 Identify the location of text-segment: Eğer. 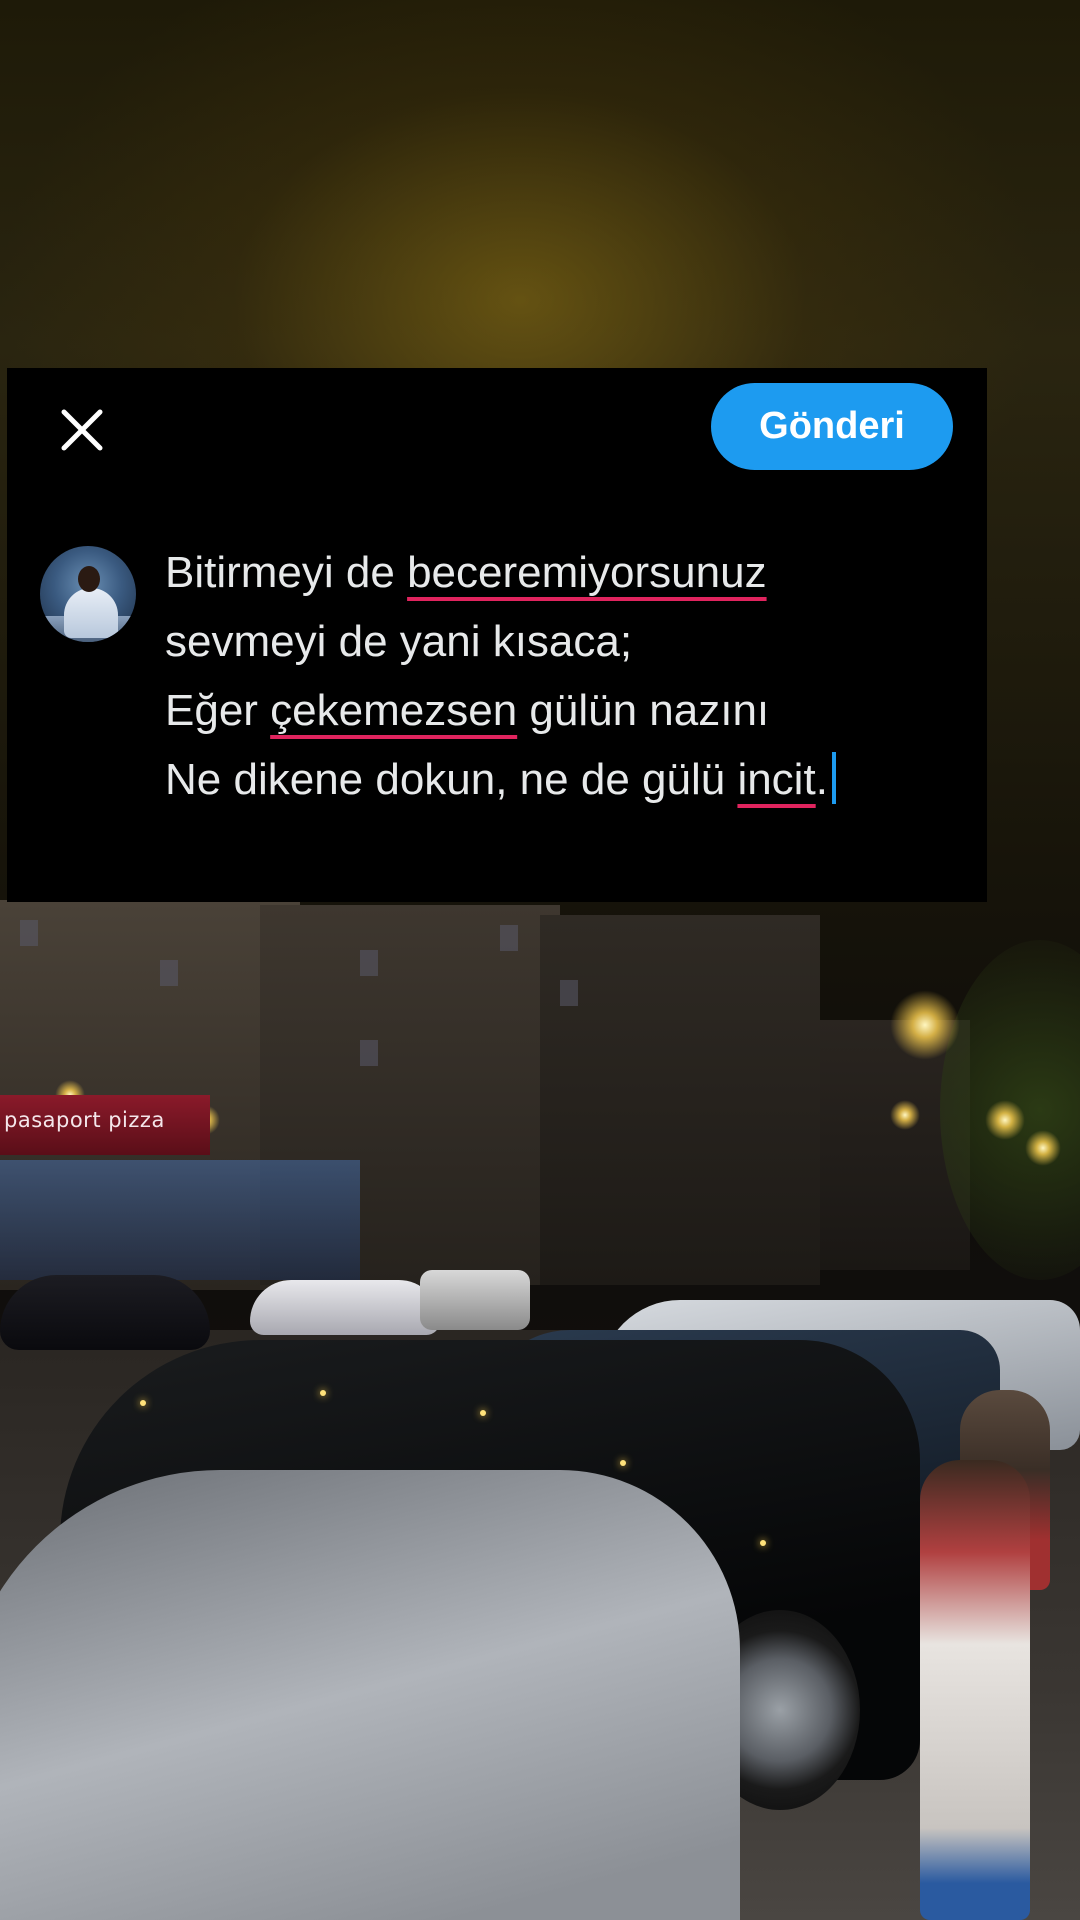
(218, 710).